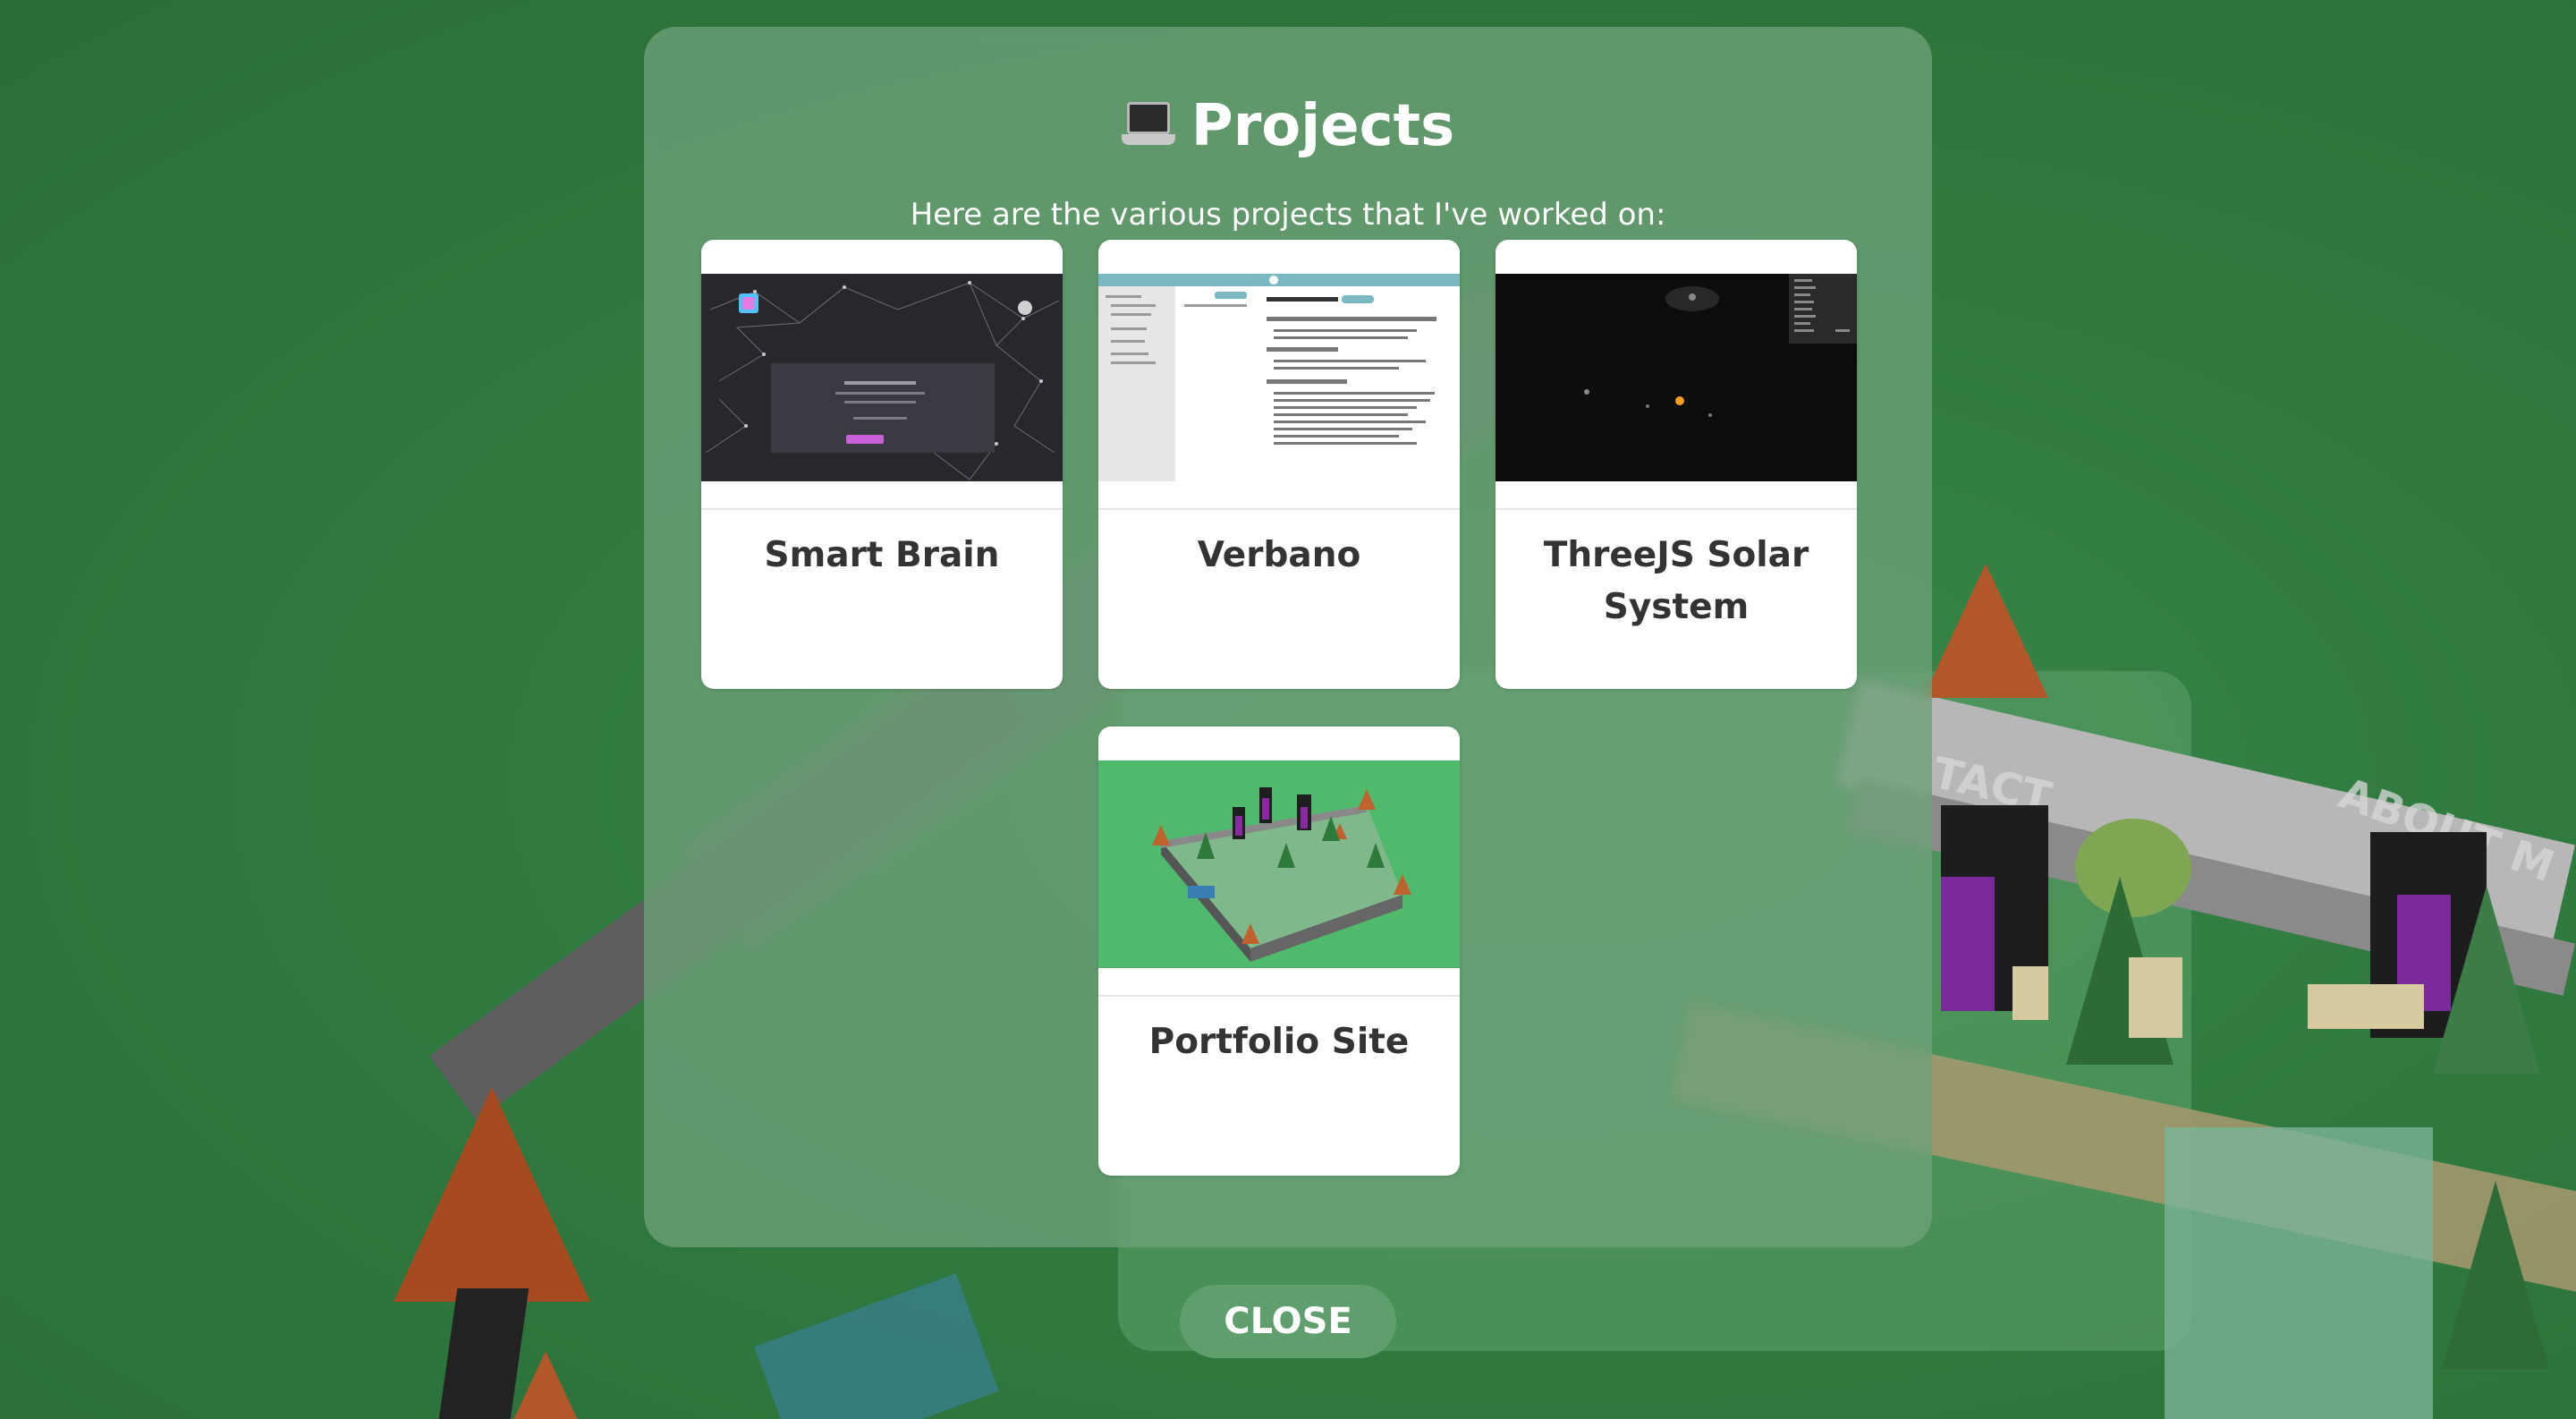  Describe the element at coordinates (1279, 864) in the screenshot. I see `portfolio-site-screenshot` at that location.